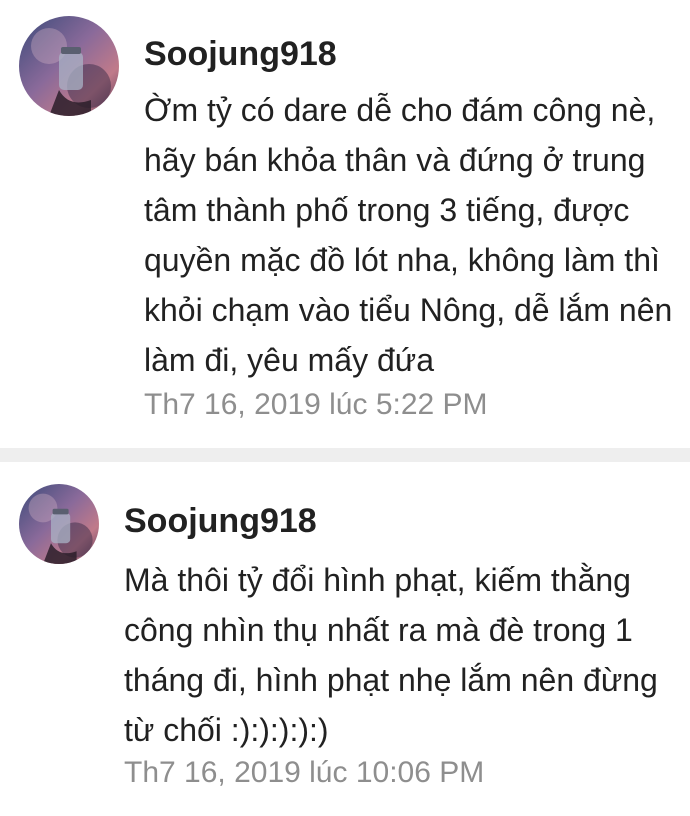 This screenshot has height=816, width=690. What do you see at coordinates (316, 404) in the screenshot?
I see `comment-timestamp: Th7 16, 2019 lúc 5:22 PM` at bounding box center [316, 404].